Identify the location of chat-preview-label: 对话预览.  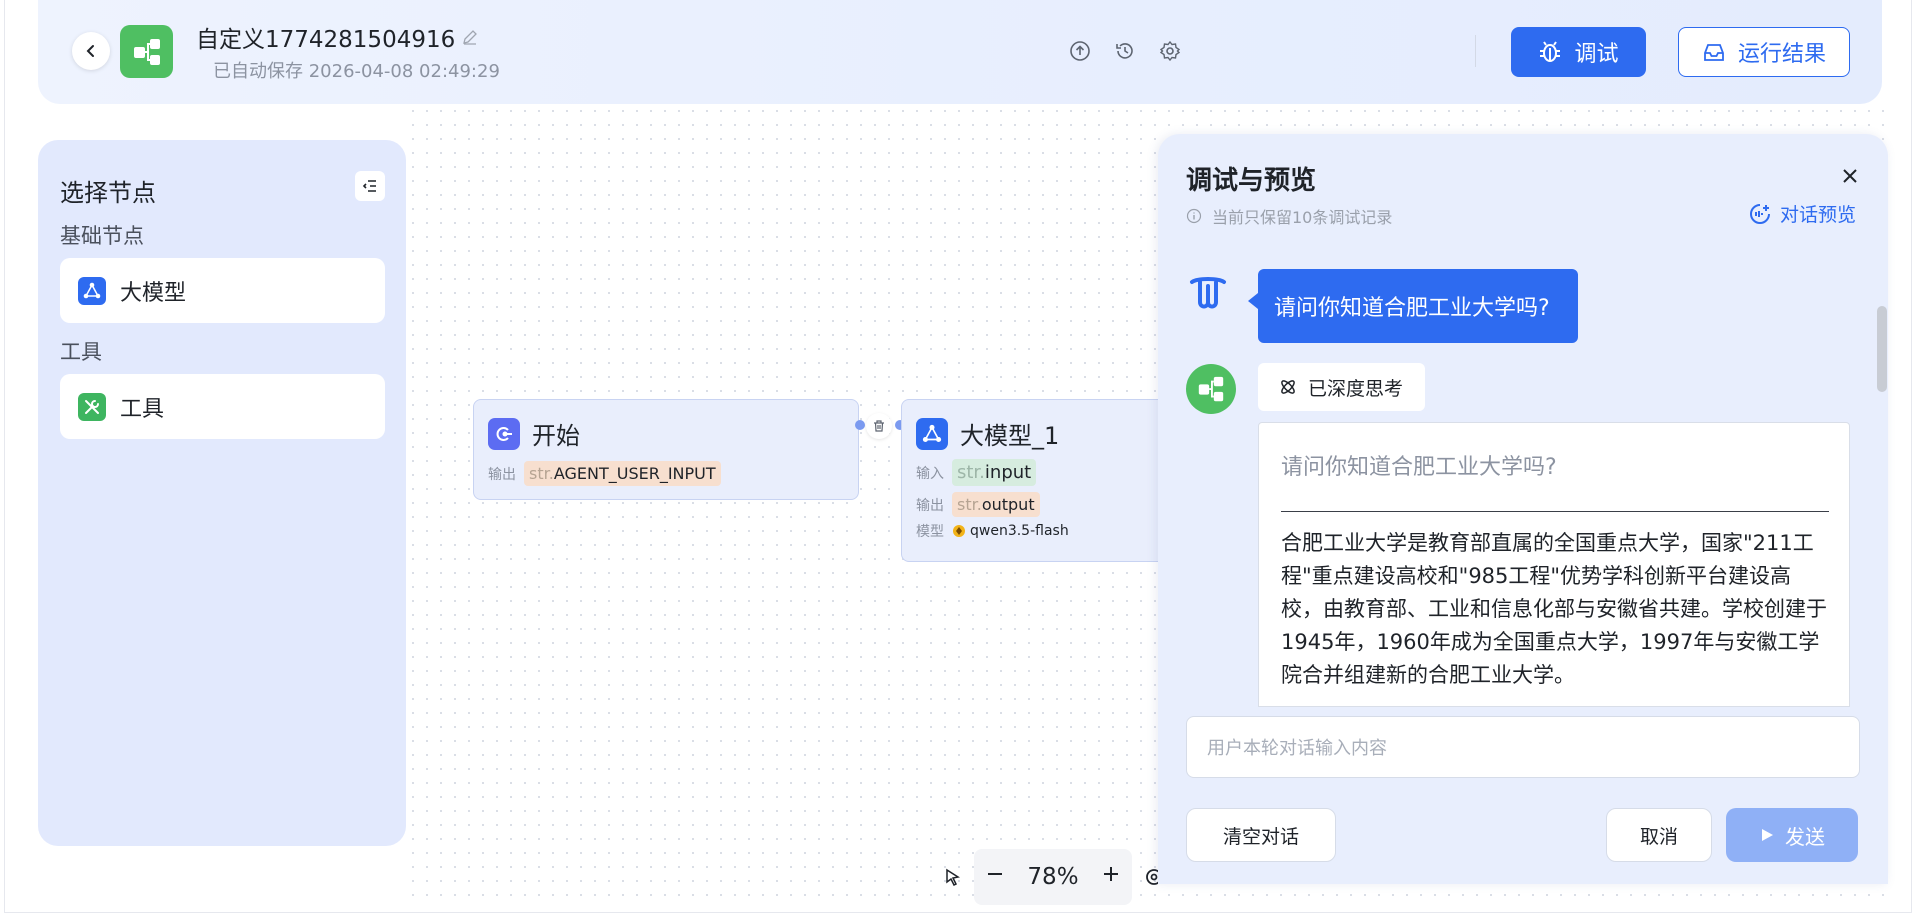
(1818, 215).